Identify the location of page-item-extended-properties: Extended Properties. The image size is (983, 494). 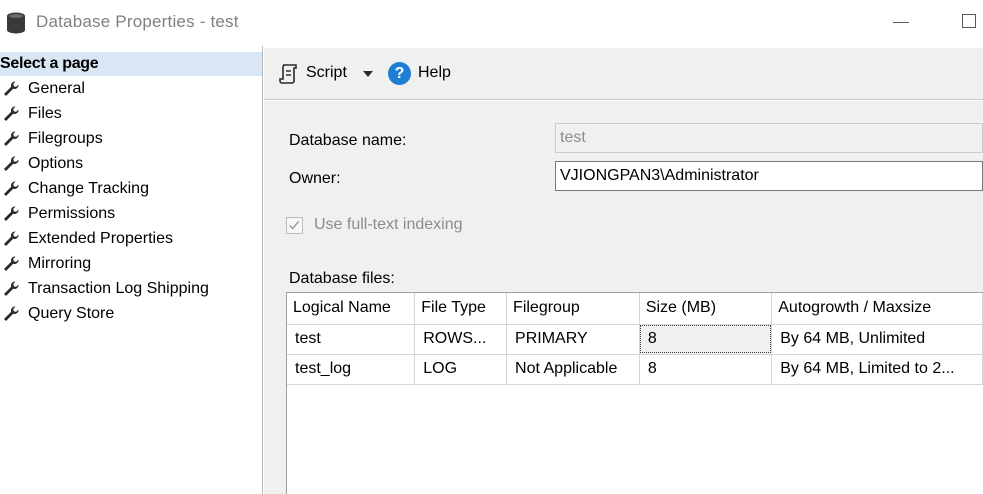
(131, 238).